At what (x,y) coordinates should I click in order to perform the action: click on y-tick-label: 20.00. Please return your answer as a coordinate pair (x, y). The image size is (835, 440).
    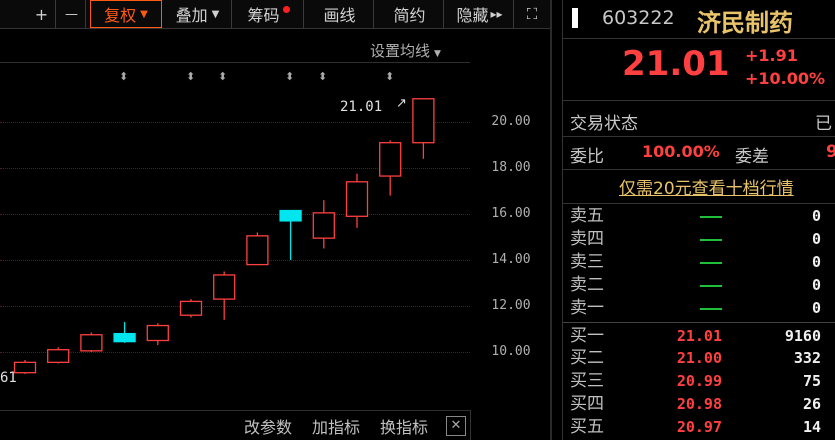
    Looking at the image, I should click on (511, 121).